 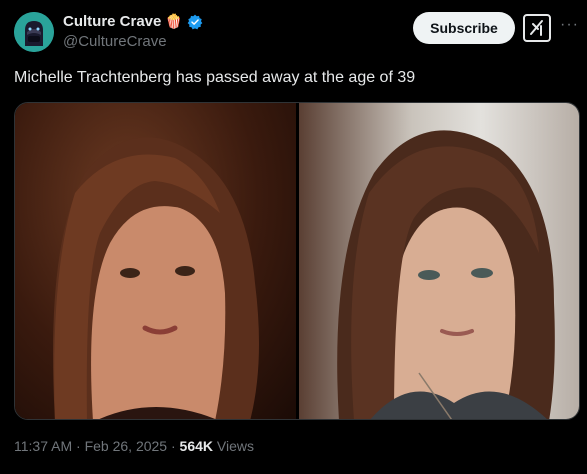 I want to click on author-handle: @CultureCrave, so click(x=115, y=41).